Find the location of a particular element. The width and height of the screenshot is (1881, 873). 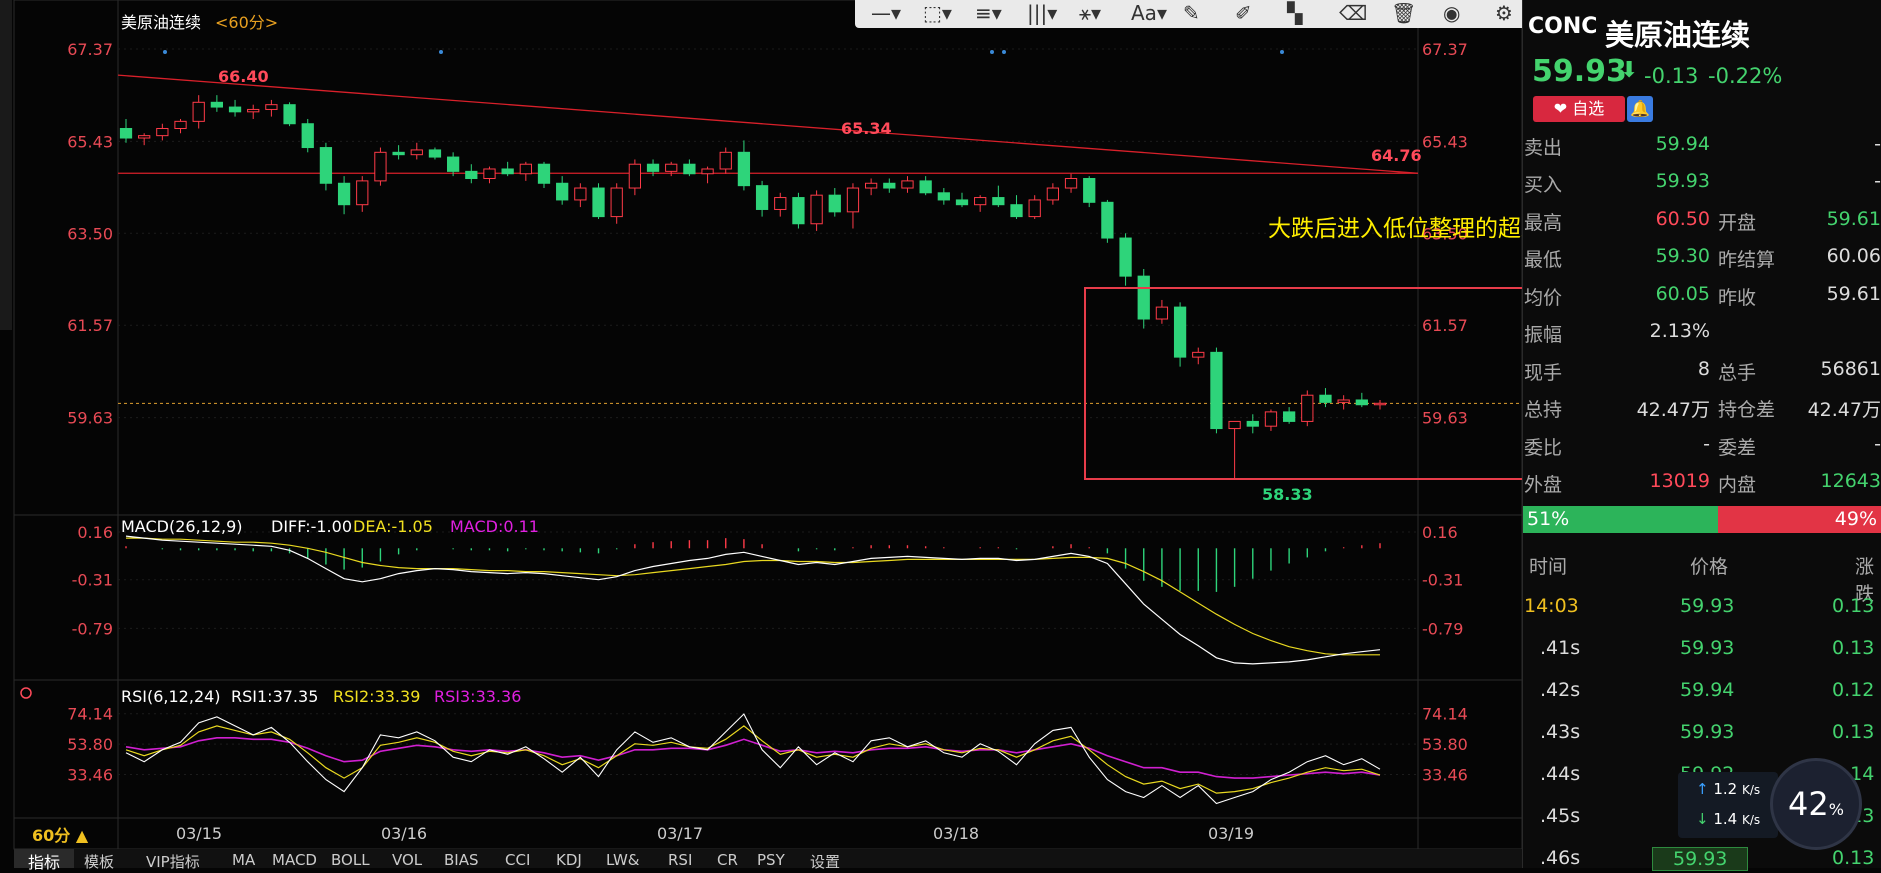

toolbar-tool-icon: ✎ is located at coordinates (1191, 13).